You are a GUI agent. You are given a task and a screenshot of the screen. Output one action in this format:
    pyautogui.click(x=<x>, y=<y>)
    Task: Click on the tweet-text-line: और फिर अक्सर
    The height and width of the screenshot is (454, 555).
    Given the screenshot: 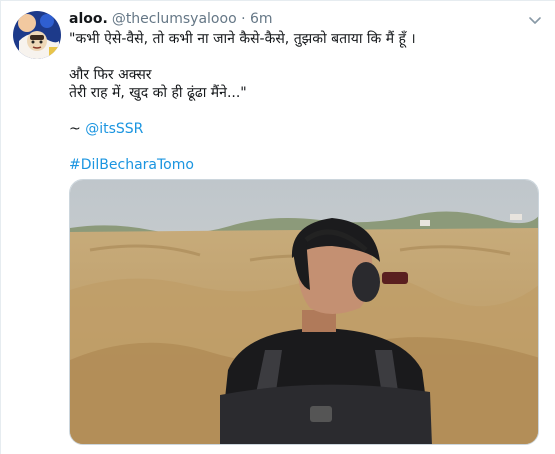 What is the action you would take?
    pyautogui.click(x=110, y=75)
    